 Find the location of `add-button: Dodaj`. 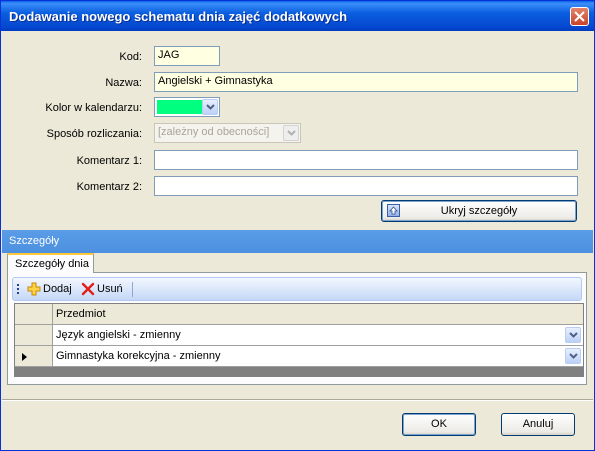

add-button: Dodaj is located at coordinates (50, 290).